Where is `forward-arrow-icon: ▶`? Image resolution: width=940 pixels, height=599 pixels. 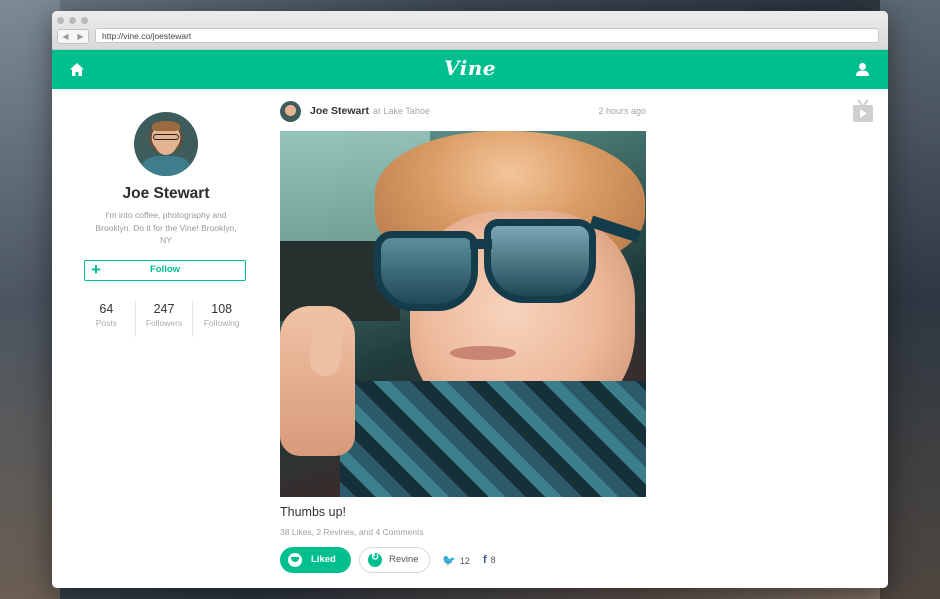
forward-arrow-icon: ▶ is located at coordinates (80, 36).